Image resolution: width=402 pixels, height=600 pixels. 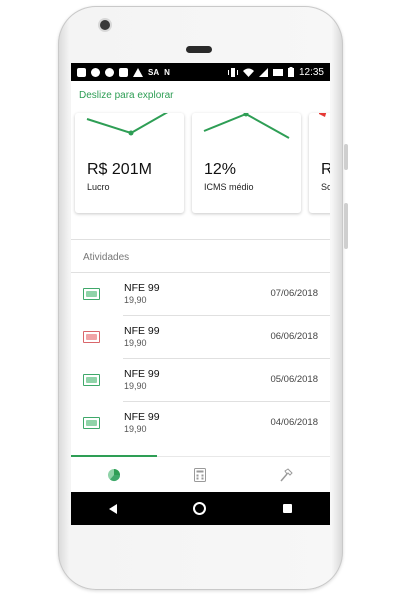 What do you see at coordinates (167, 72) in the screenshot?
I see `n-app-icon: N` at bounding box center [167, 72].